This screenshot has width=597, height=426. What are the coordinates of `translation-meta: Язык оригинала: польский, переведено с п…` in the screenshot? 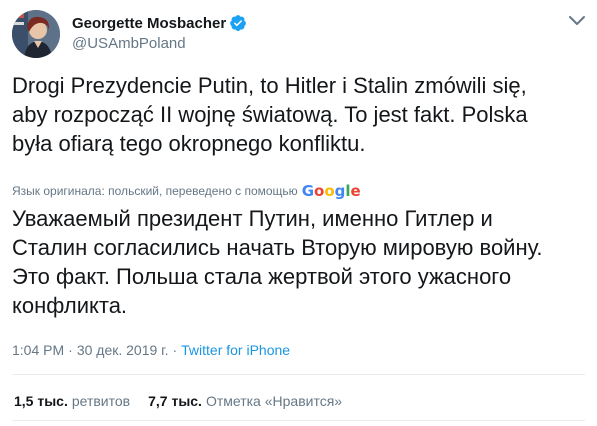 It's located at (186, 191).